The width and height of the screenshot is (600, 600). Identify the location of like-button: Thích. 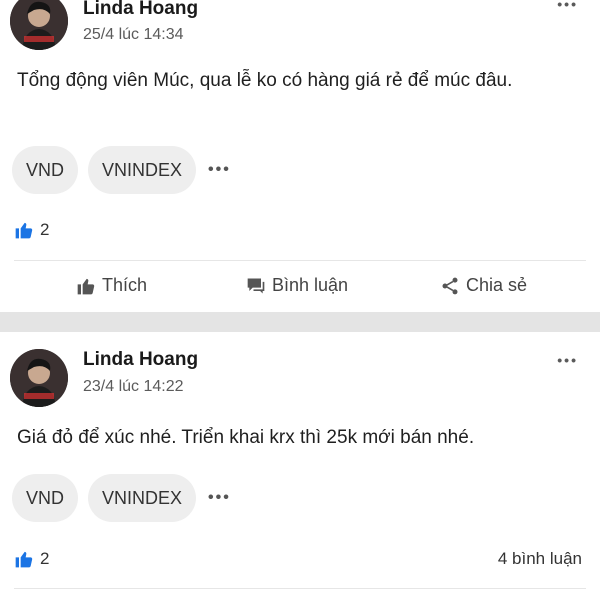
(111, 285).